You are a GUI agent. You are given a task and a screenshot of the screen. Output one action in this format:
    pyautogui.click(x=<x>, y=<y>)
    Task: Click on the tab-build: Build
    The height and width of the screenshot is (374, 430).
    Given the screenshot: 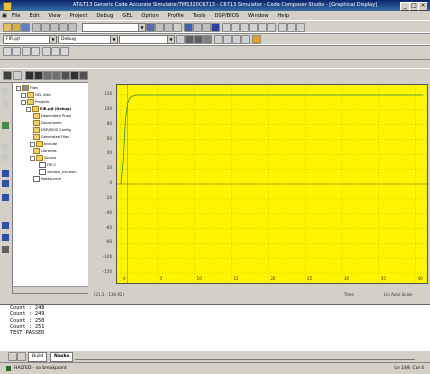 What is the action you would take?
    pyautogui.click(x=38, y=357)
    